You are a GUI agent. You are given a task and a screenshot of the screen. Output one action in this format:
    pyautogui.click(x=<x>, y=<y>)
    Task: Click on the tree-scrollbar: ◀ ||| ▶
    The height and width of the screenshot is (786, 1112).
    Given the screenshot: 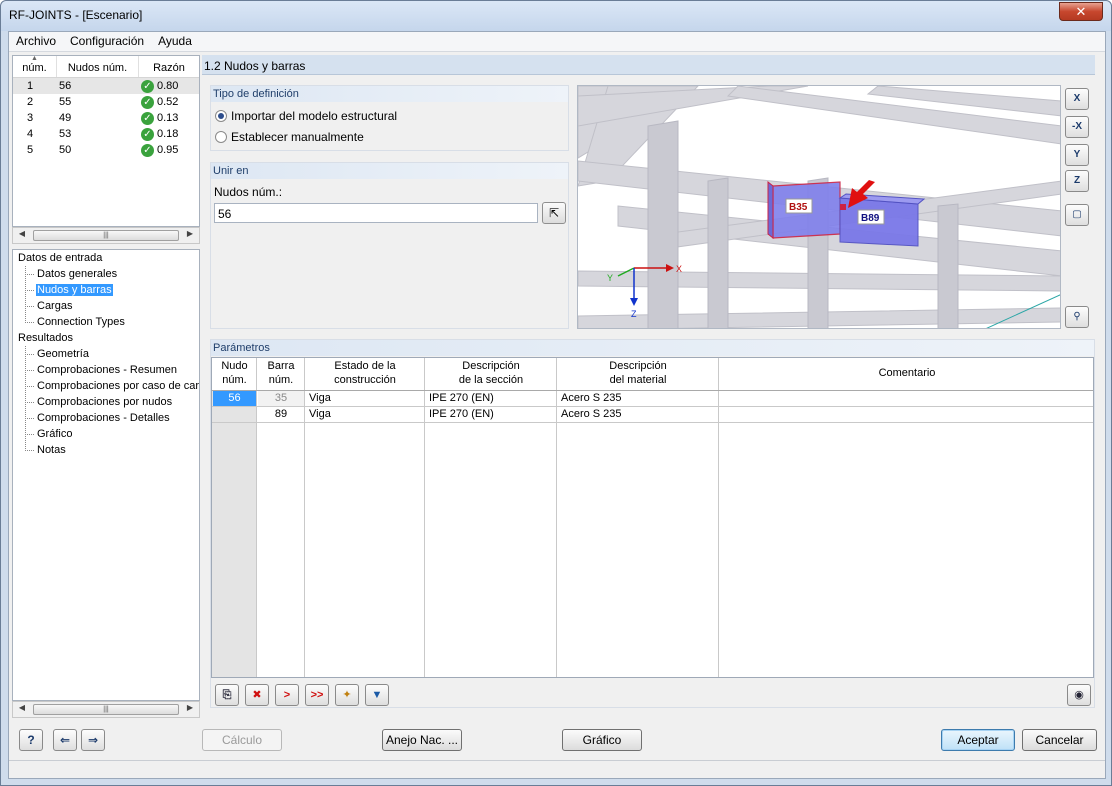 What is the action you would take?
    pyautogui.click(x=106, y=709)
    